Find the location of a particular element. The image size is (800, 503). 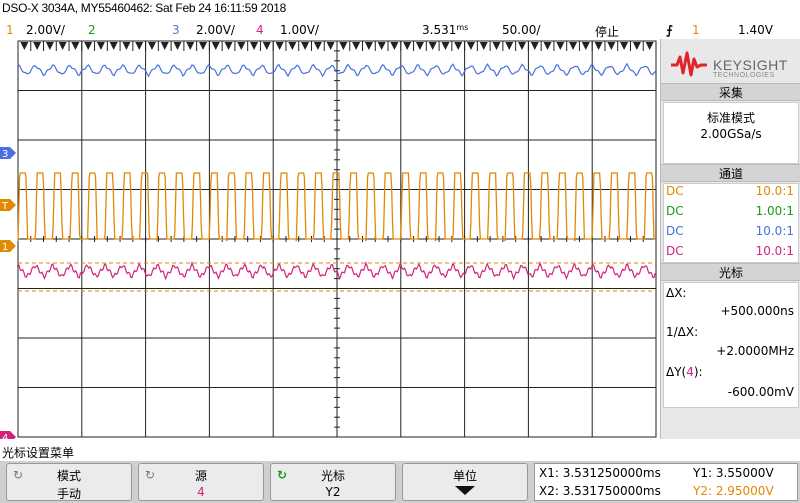

brand-name: KEYSIGHT is located at coordinates (750, 65).